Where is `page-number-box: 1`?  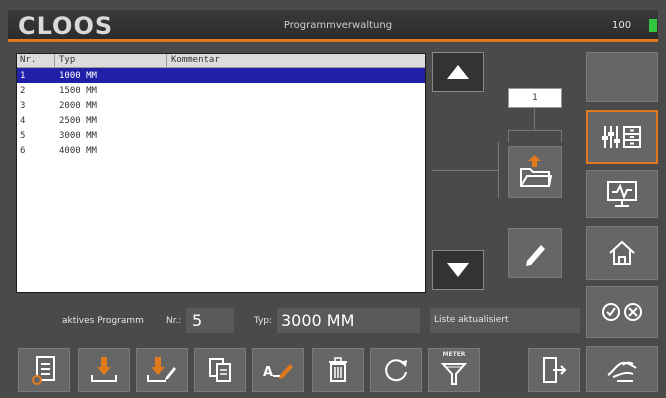
page-number-box: 1 is located at coordinates (535, 98).